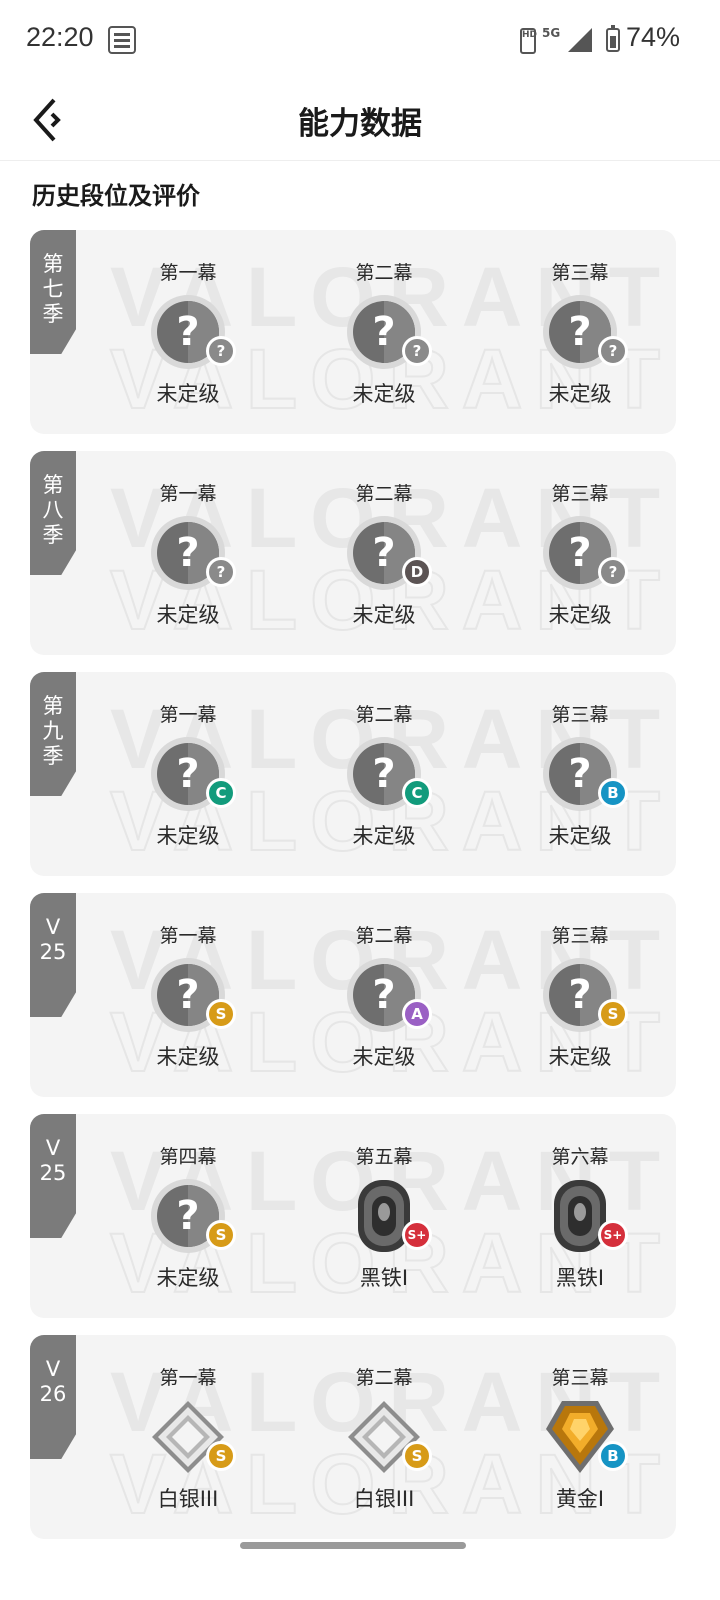 The image size is (720, 1600). What do you see at coordinates (417, 572) in the screenshot?
I see `grade-badge: D` at bounding box center [417, 572].